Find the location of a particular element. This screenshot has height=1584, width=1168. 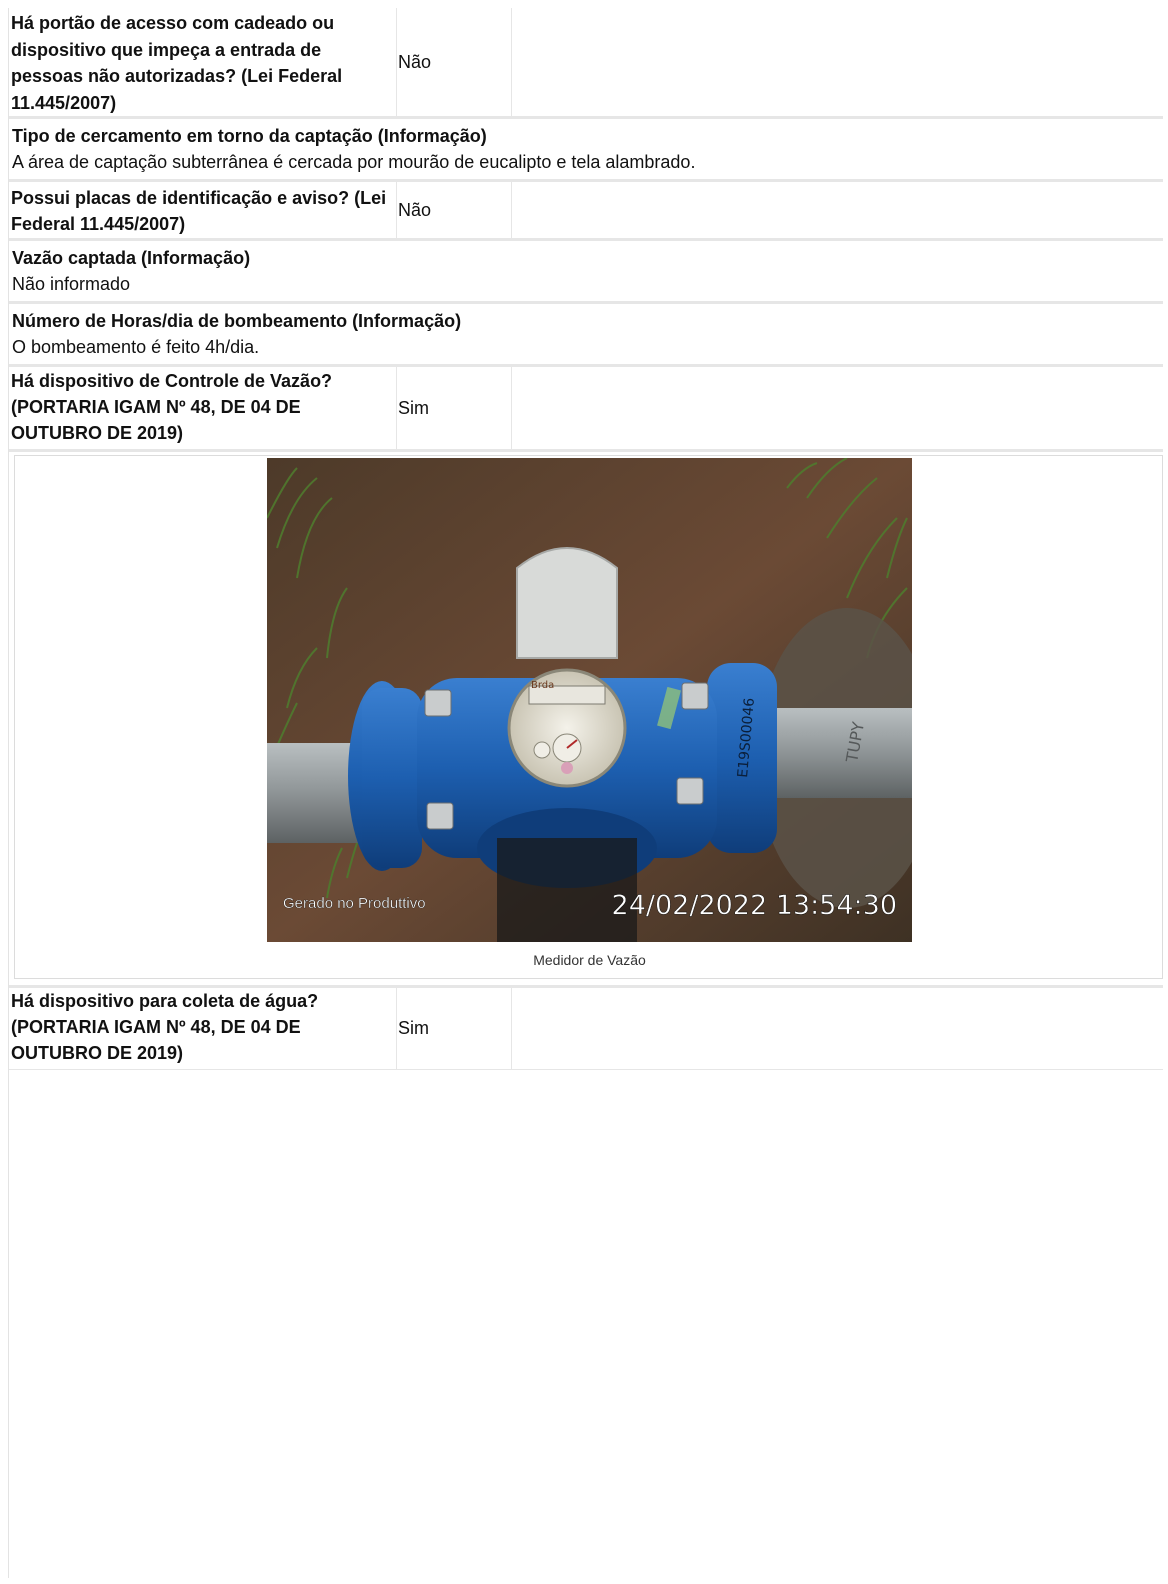

info-title: Vazão captada (Informação) is located at coordinates (131, 258).